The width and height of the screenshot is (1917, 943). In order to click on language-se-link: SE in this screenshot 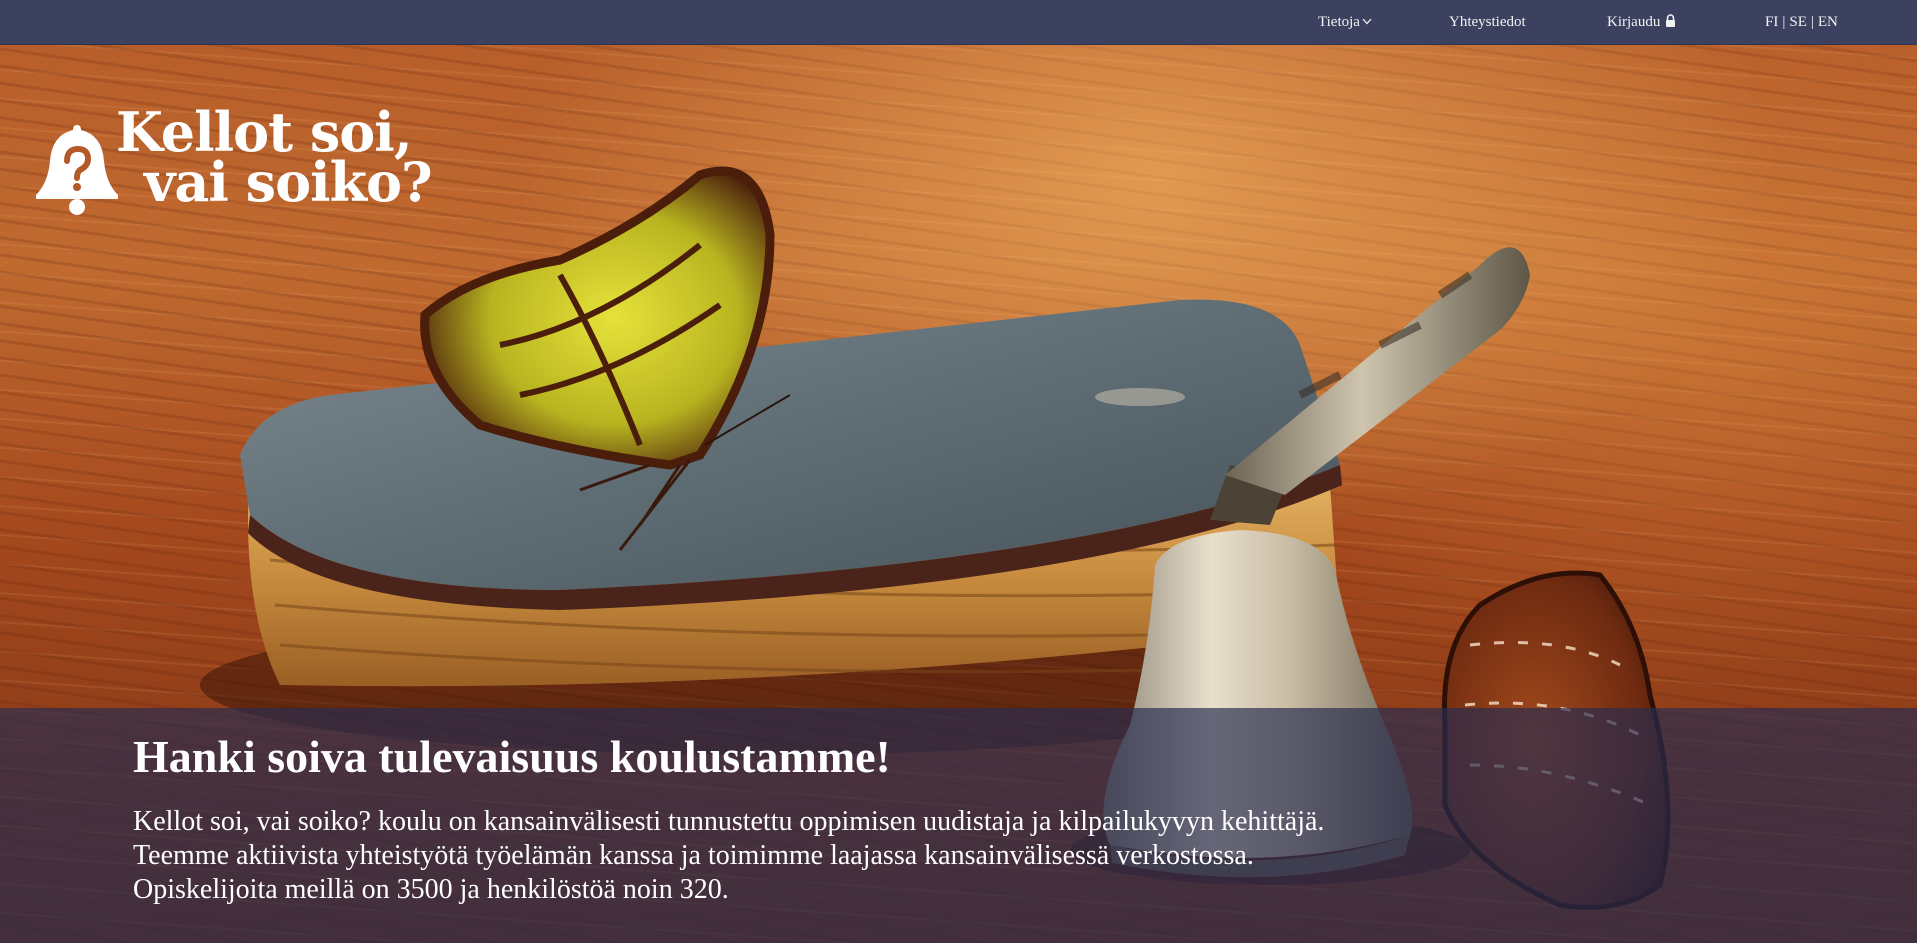, I will do `click(1798, 22)`.